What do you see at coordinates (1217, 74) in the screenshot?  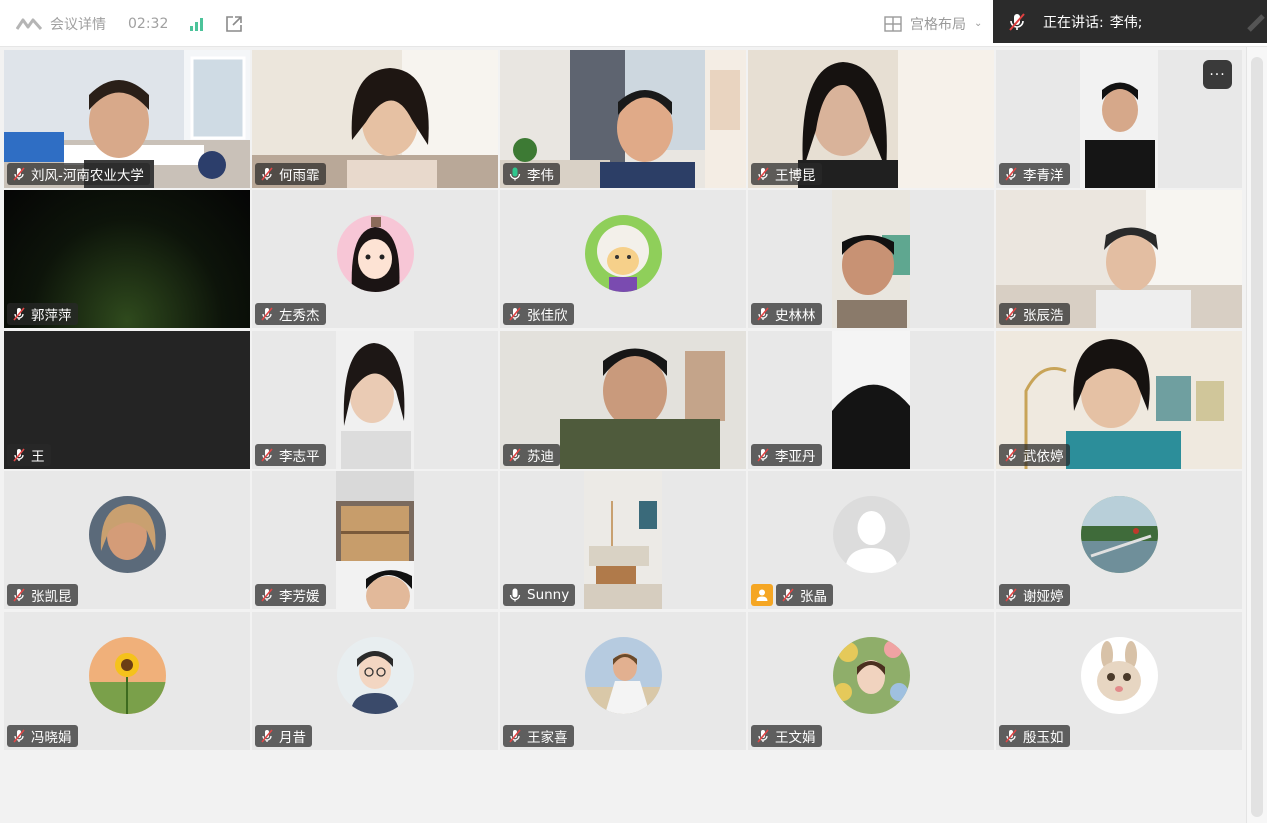 I see `more-options-button: ···` at bounding box center [1217, 74].